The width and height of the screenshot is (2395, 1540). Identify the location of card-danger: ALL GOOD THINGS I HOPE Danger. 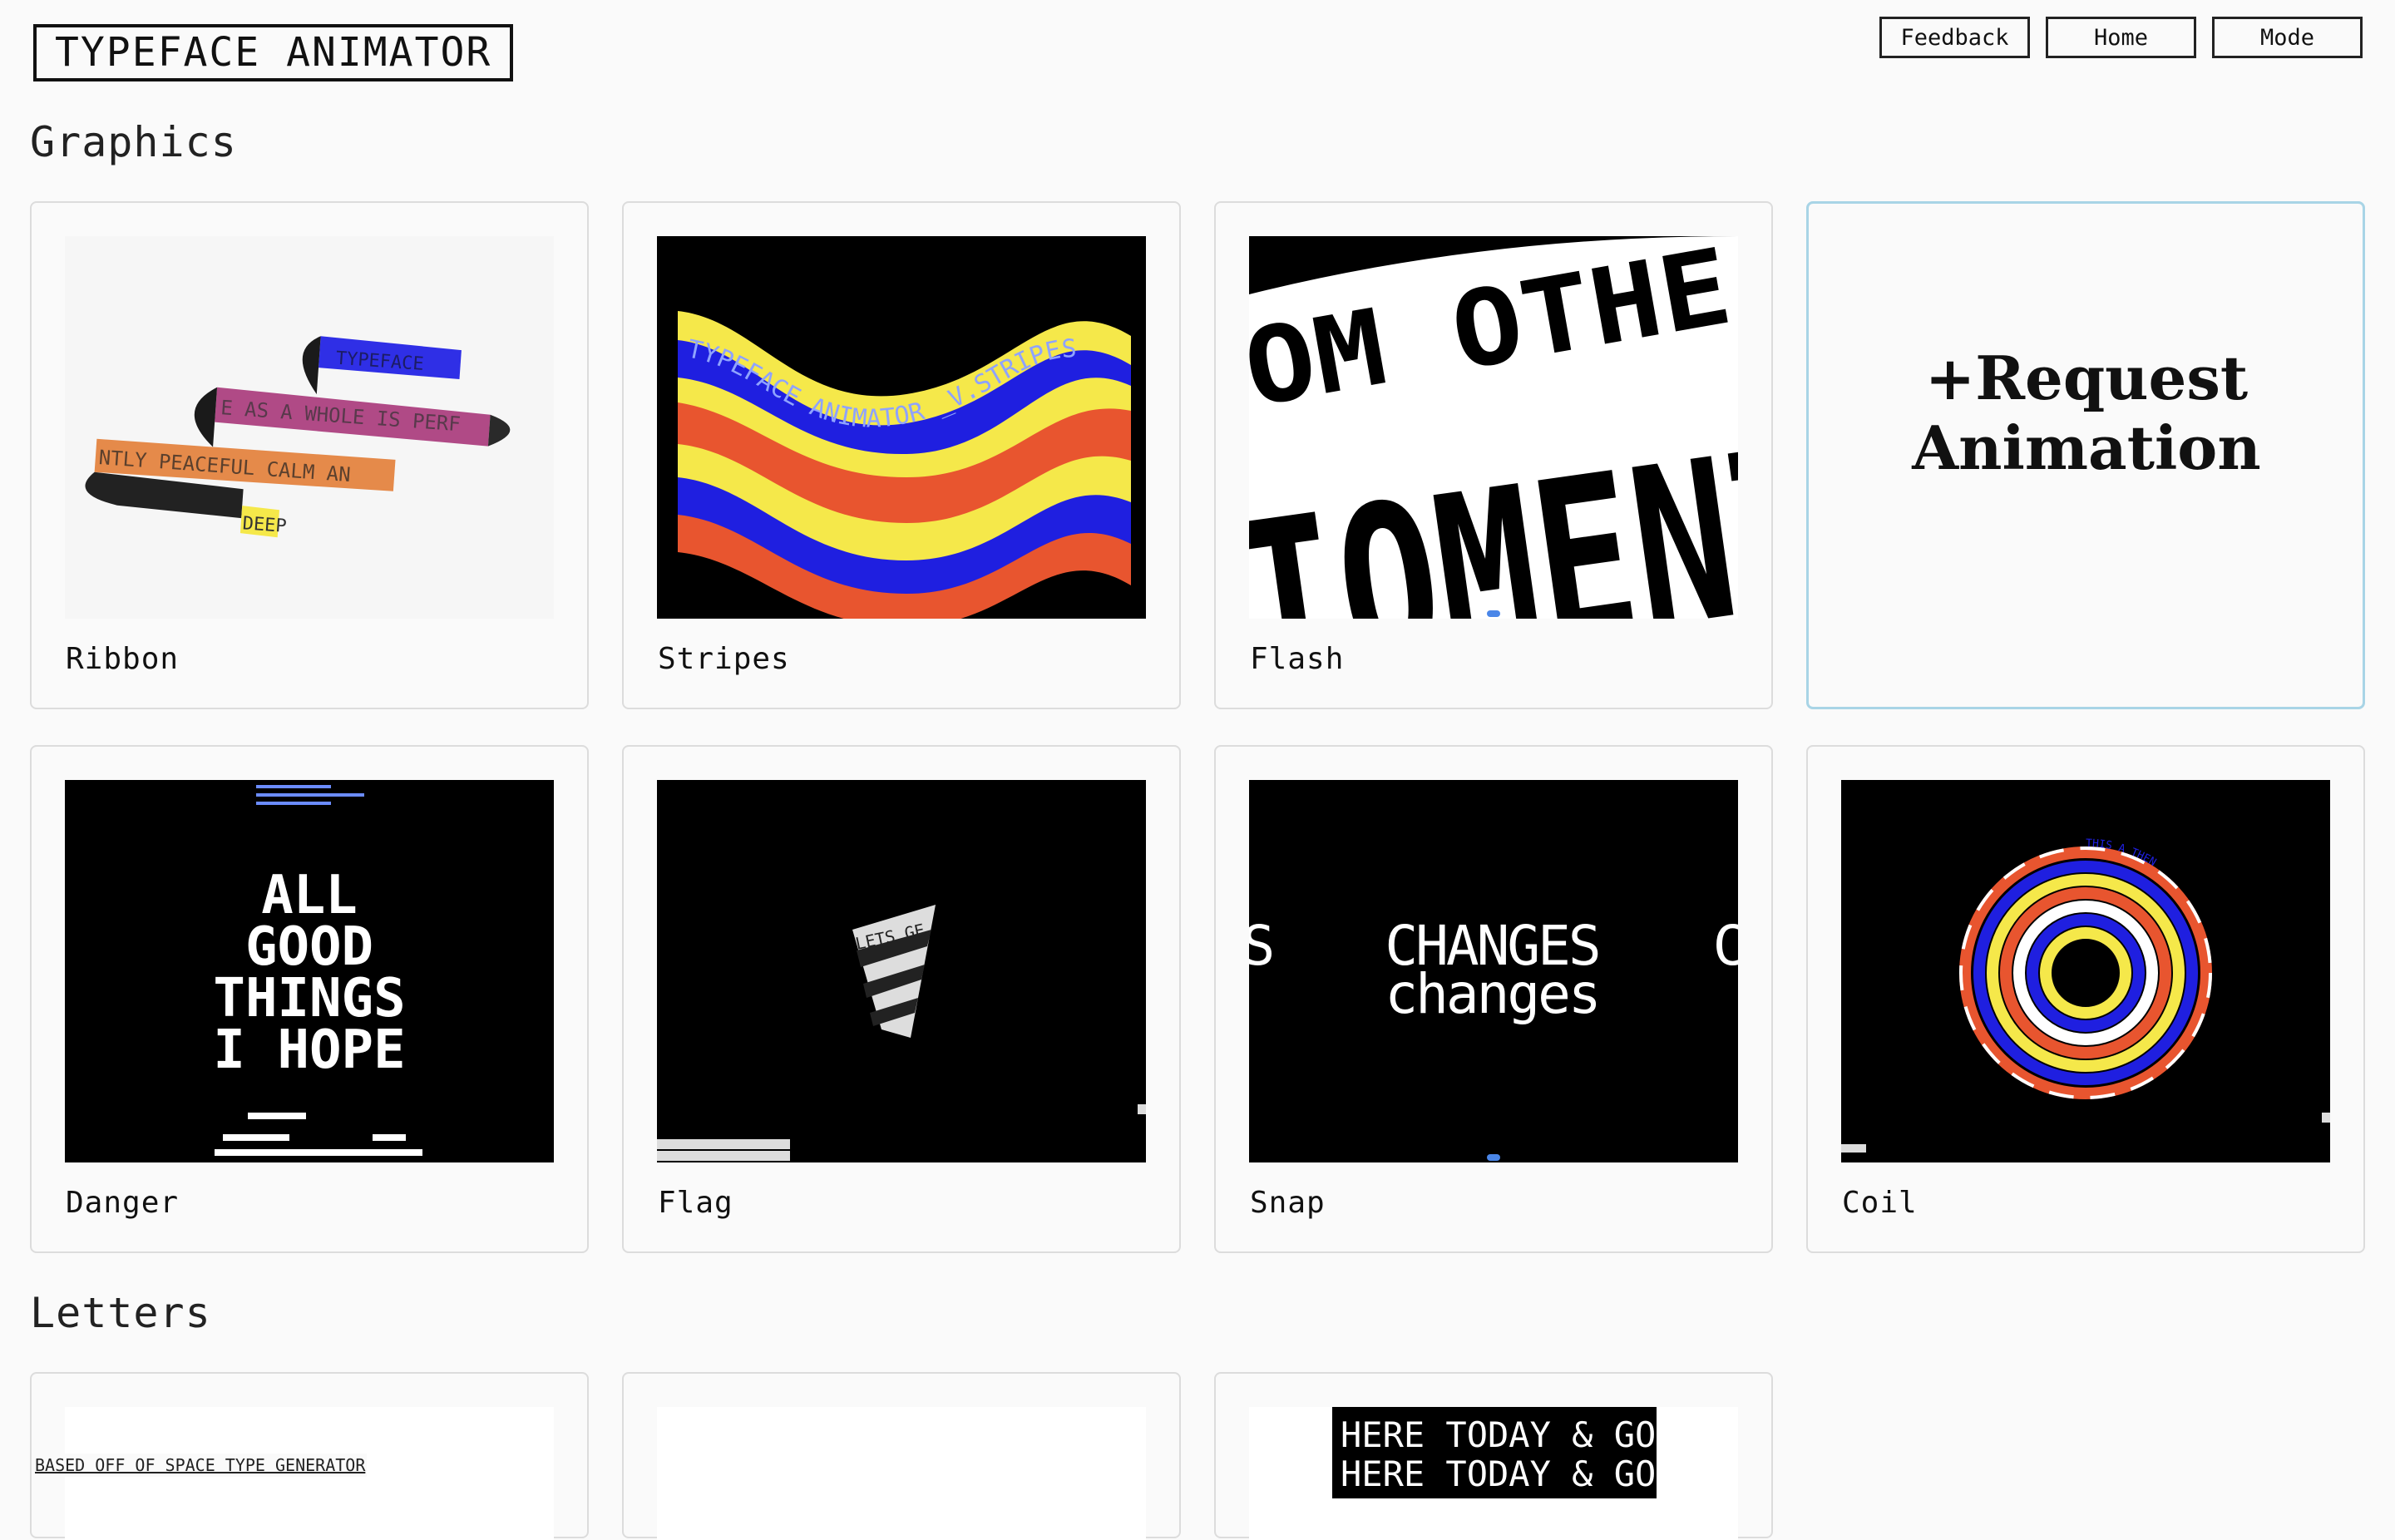
(309, 999).